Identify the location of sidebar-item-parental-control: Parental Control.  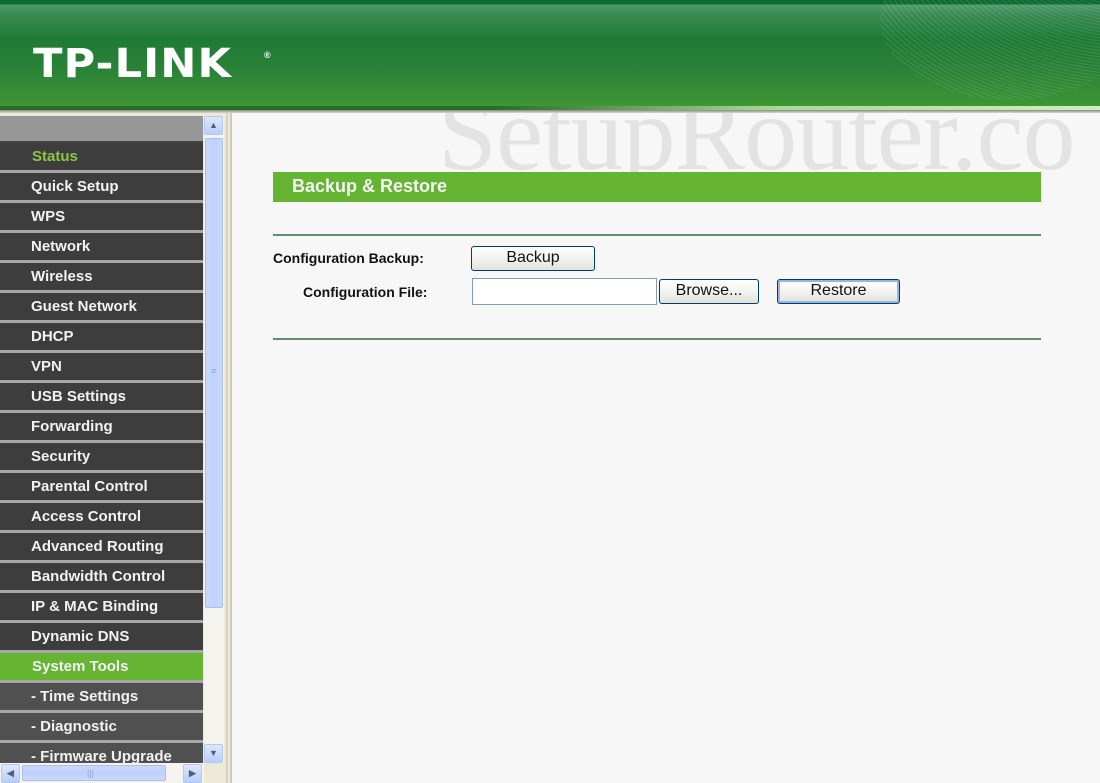
(101, 488).